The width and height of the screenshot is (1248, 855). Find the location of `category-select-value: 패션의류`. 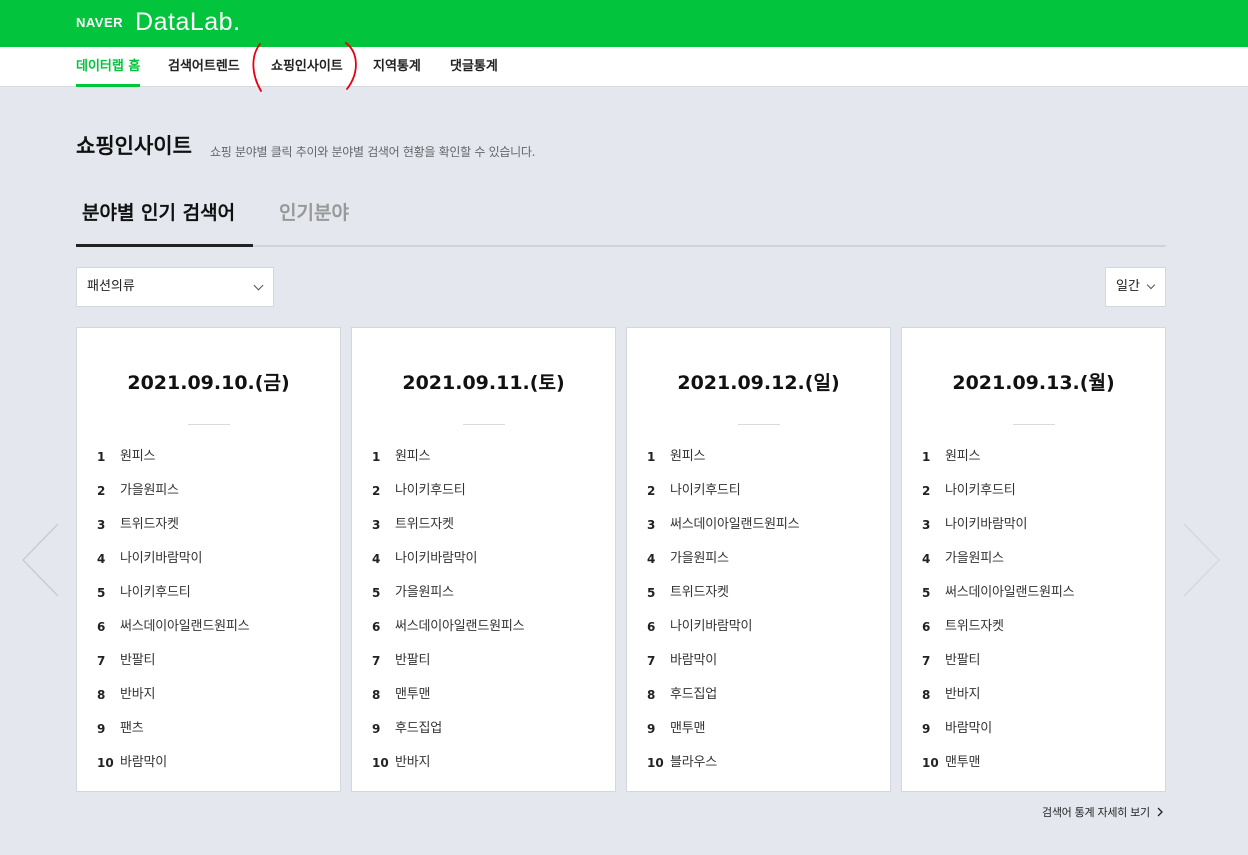

category-select-value: 패션의류 is located at coordinates (111, 286).